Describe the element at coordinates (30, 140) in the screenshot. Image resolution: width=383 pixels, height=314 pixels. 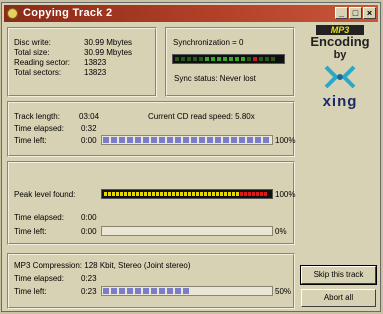
I see `track-left-label: Time left:` at that location.